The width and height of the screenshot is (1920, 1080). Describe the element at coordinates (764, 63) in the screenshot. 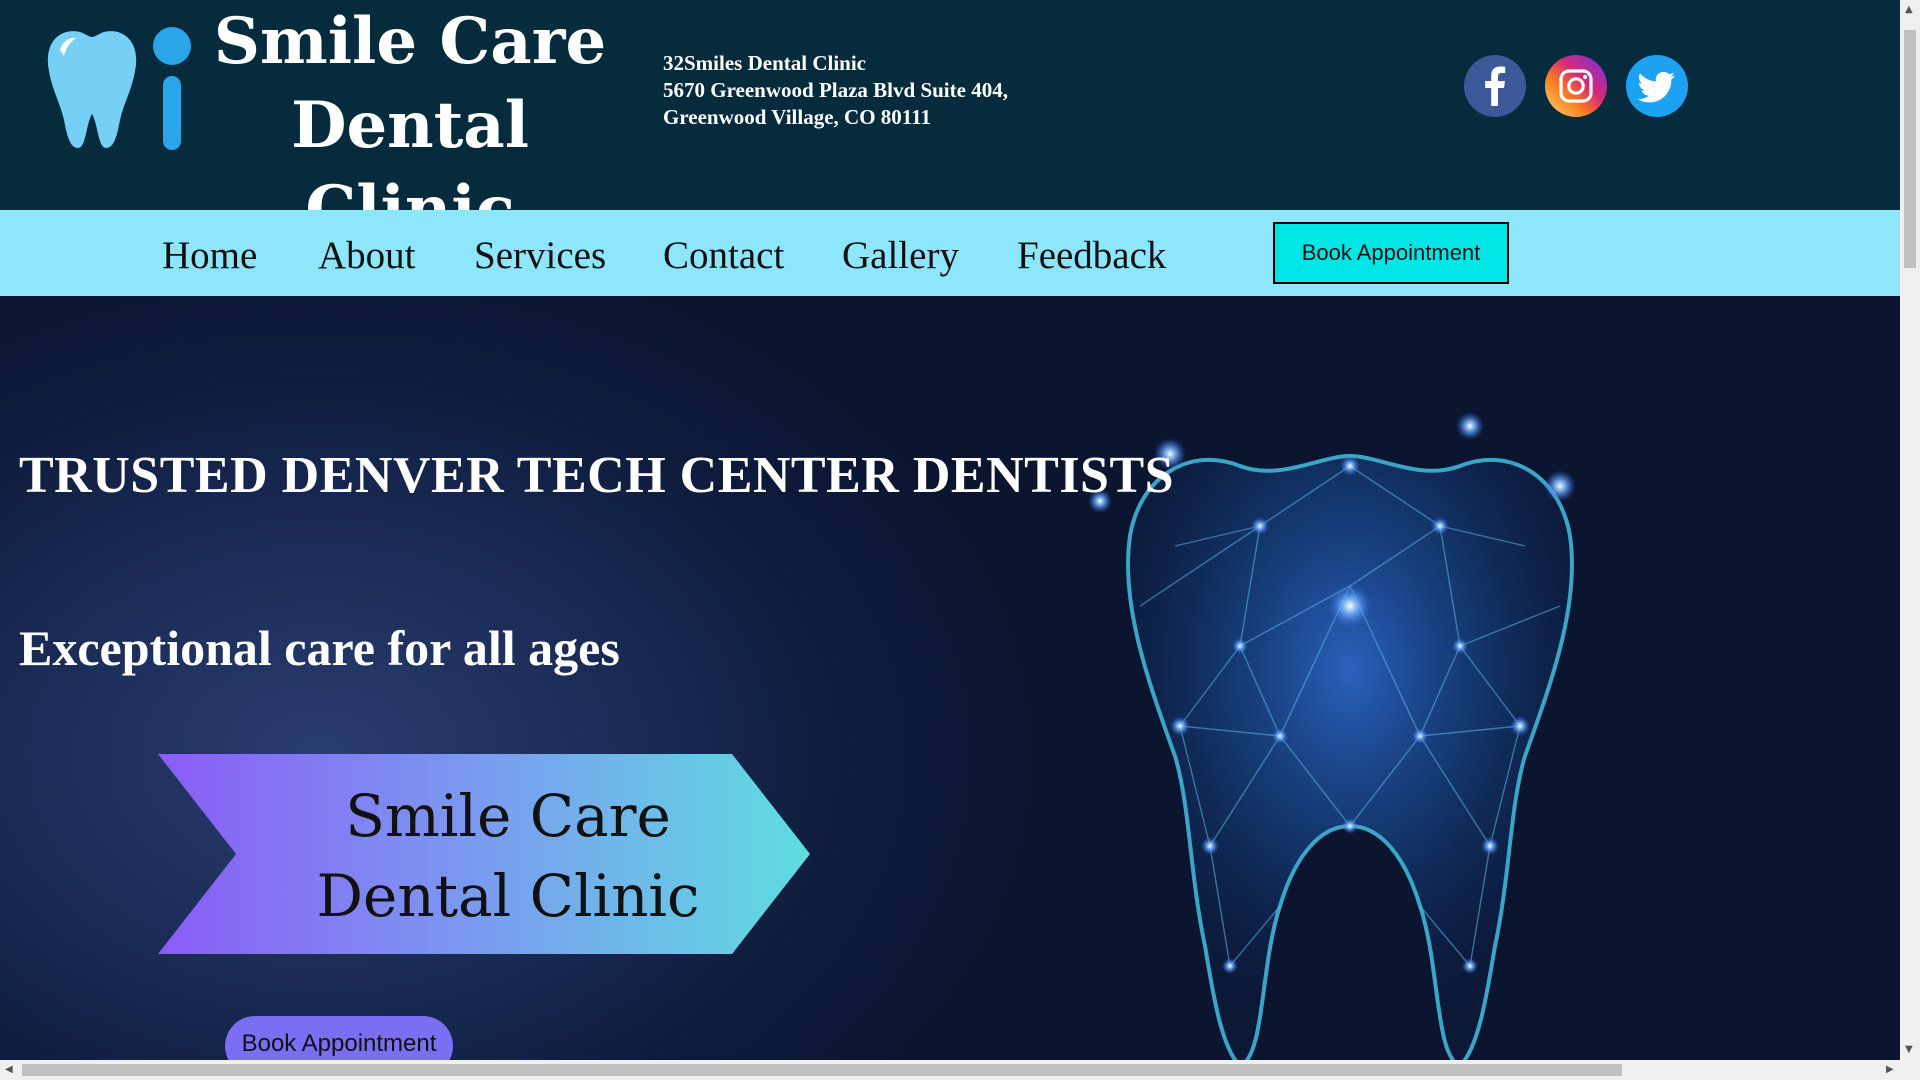

I see `address-line-1: 32Smiles Dental Clinic` at that location.